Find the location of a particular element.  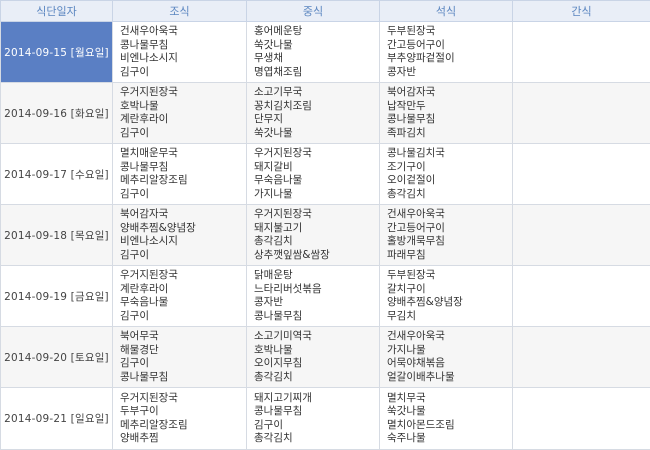

dinner-cell: 콩나물김치국조기구이오이겉절이총각김치 is located at coordinates (446, 174).